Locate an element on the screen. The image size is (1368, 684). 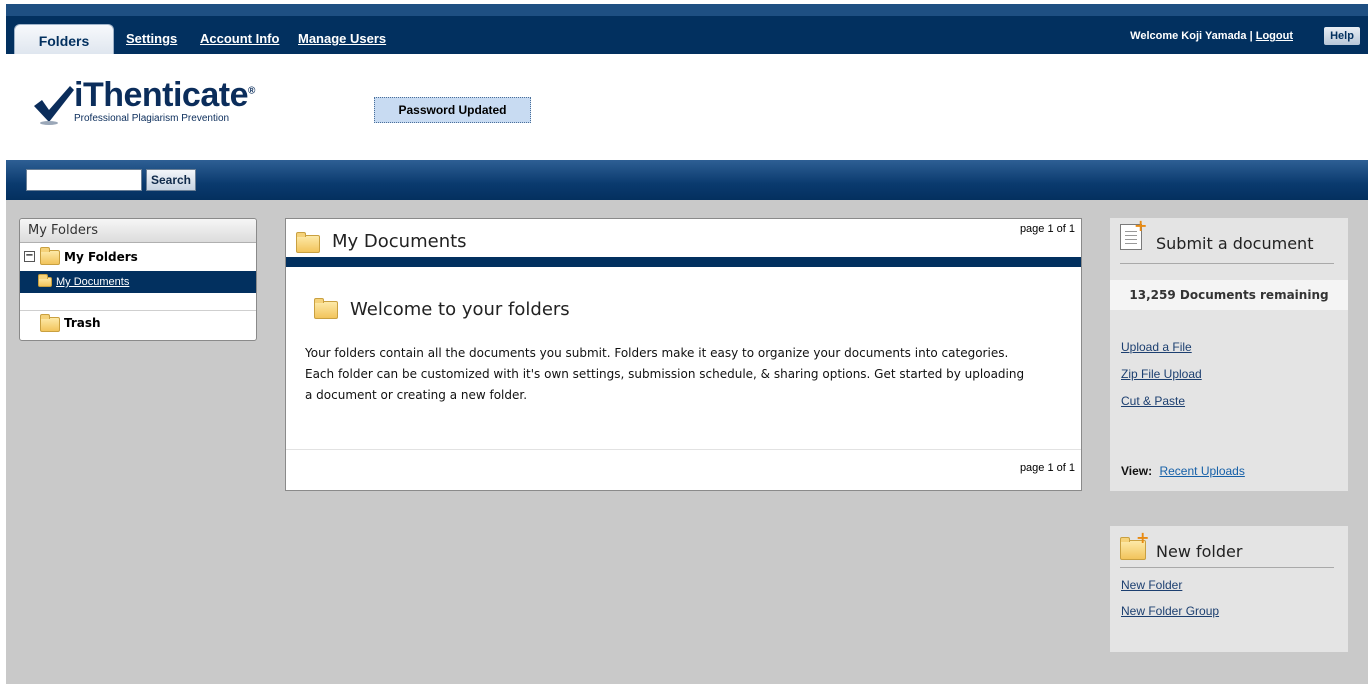
welcome-area: Welcome Koji Yamada | Logout is located at coordinates (1211, 36).